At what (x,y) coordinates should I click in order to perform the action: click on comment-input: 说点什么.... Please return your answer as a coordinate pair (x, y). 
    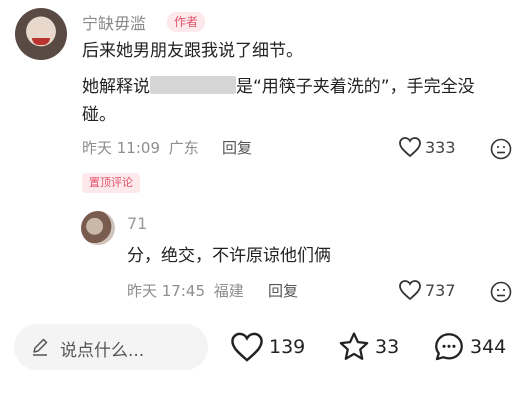
    Looking at the image, I should click on (111, 347).